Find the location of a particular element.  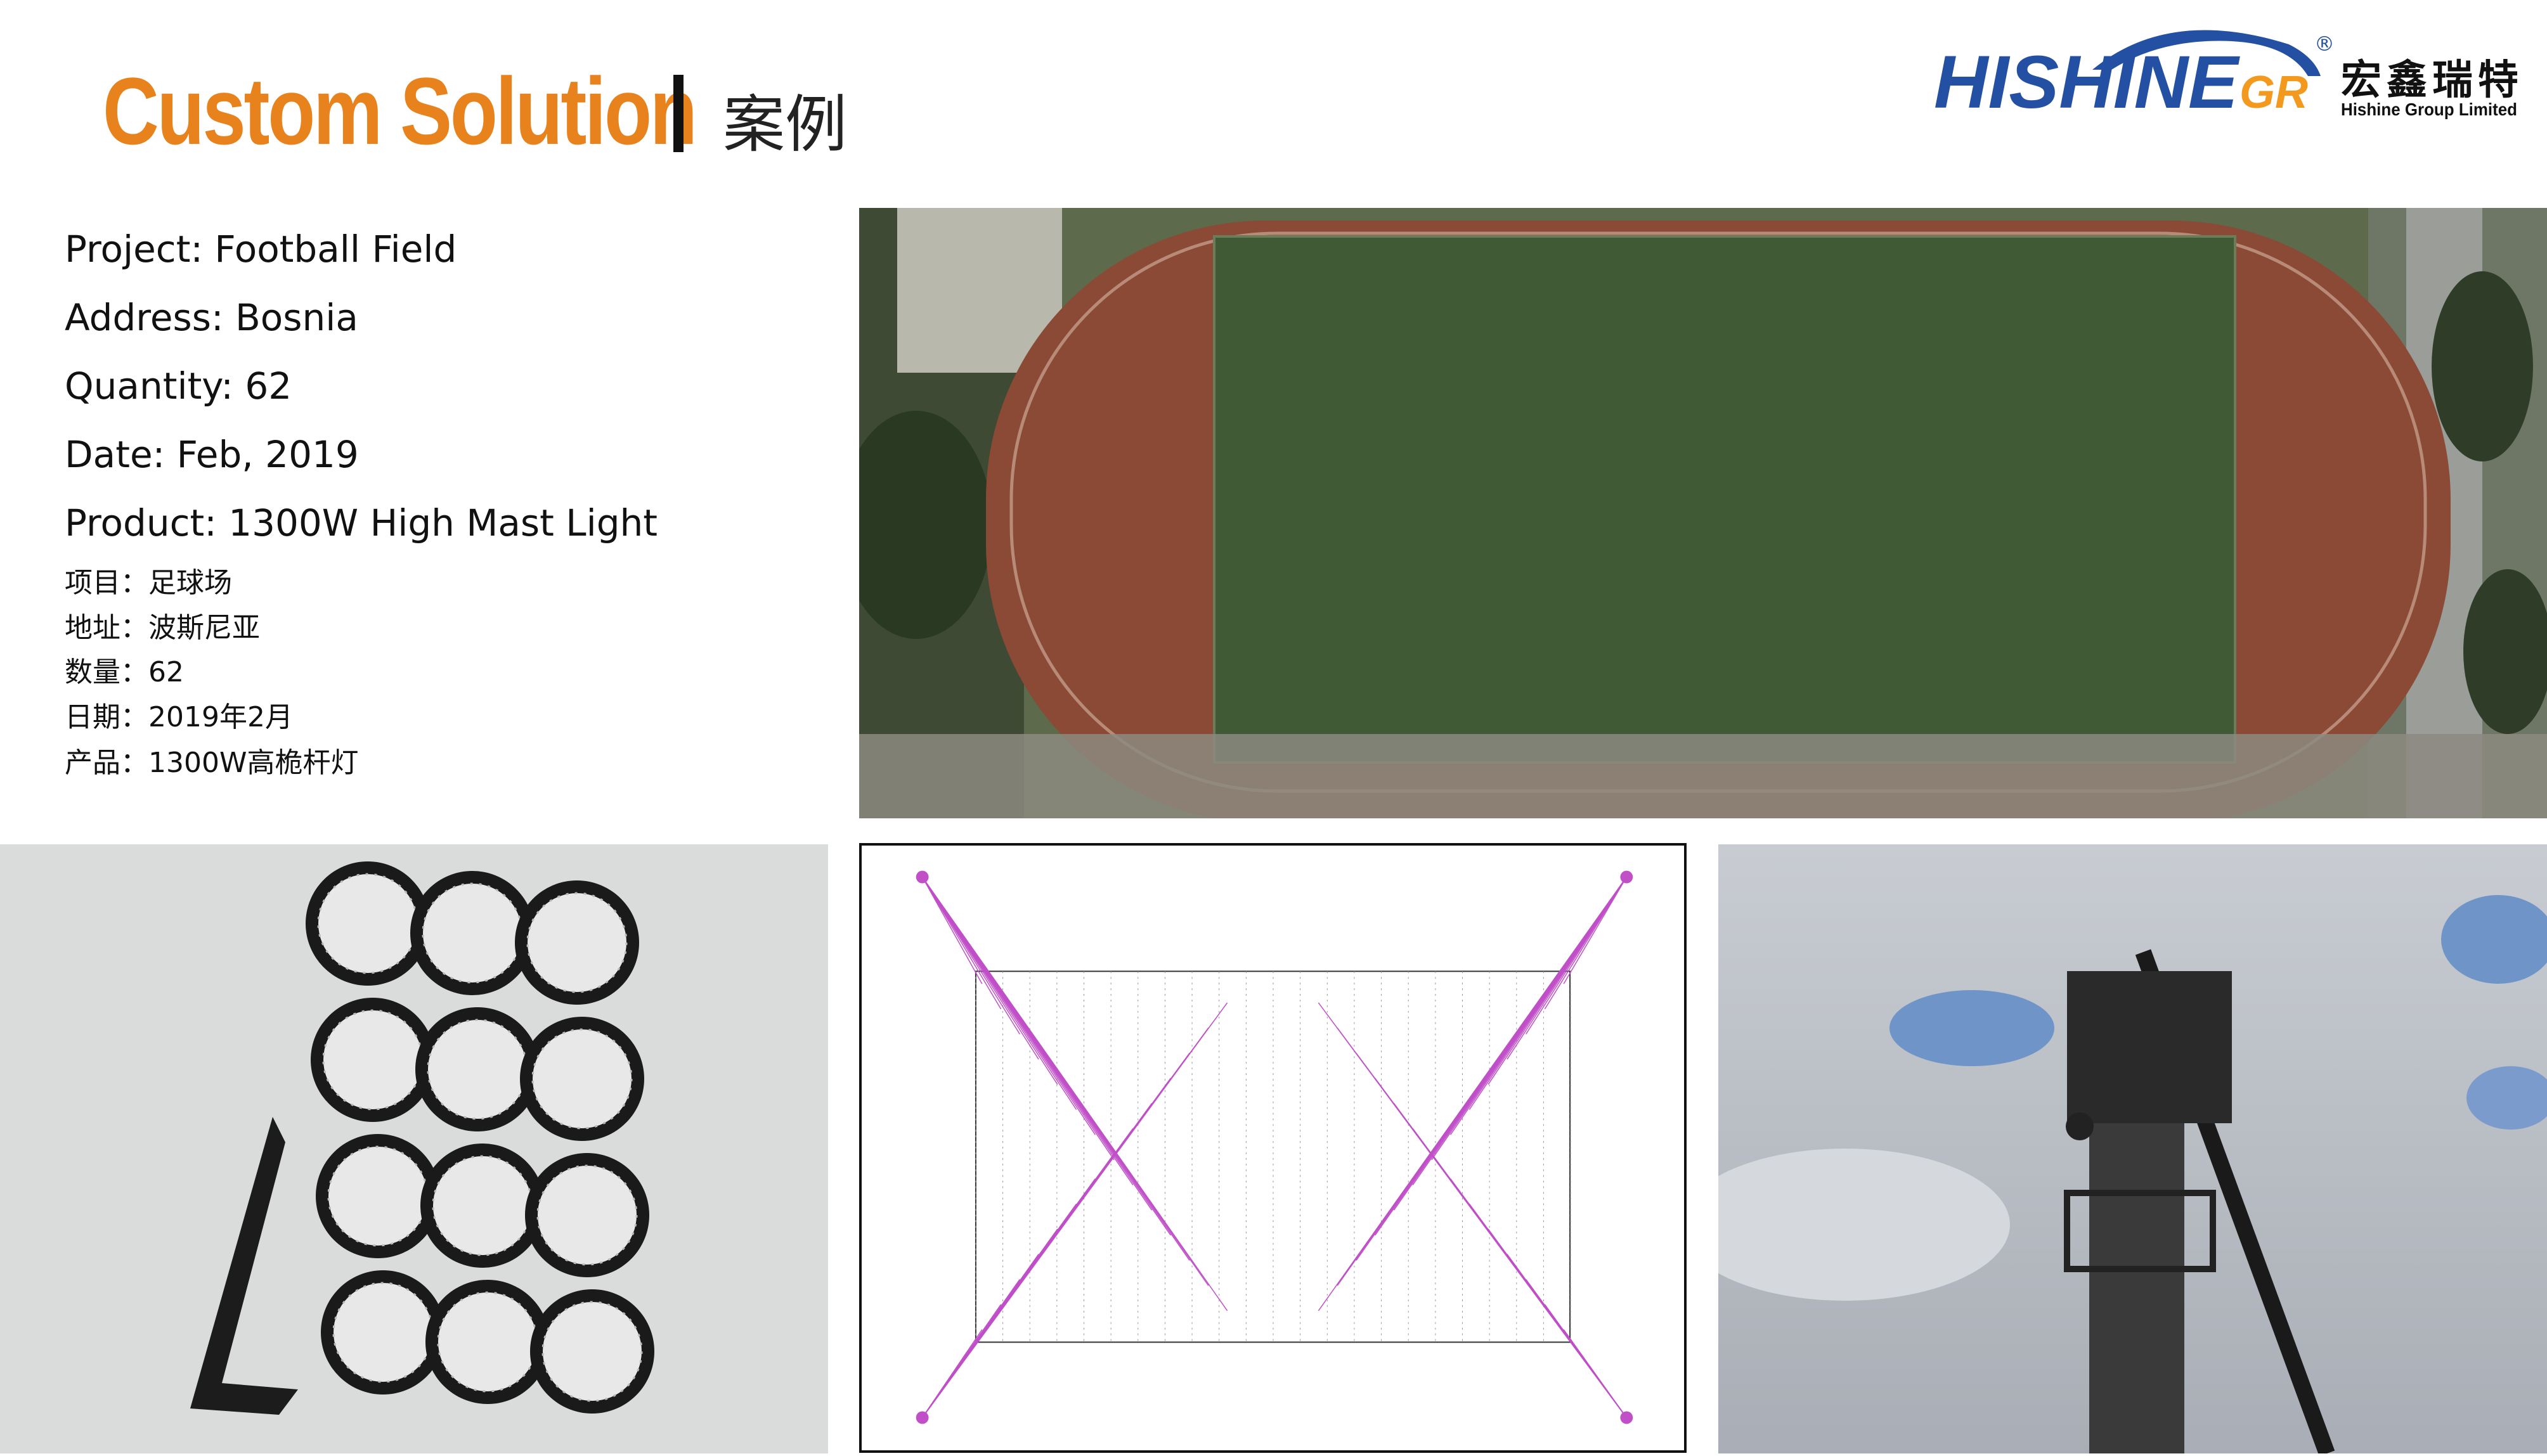

product-line: Product: 1300W High Mast Light is located at coordinates (361, 522).